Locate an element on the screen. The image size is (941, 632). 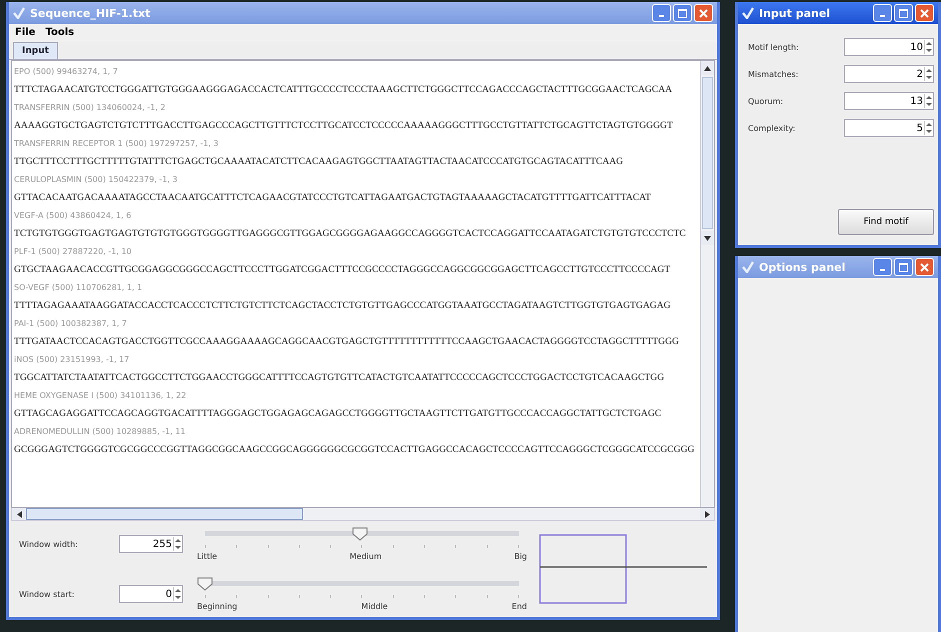
spinner-field: 2 is located at coordinates (889, 74).